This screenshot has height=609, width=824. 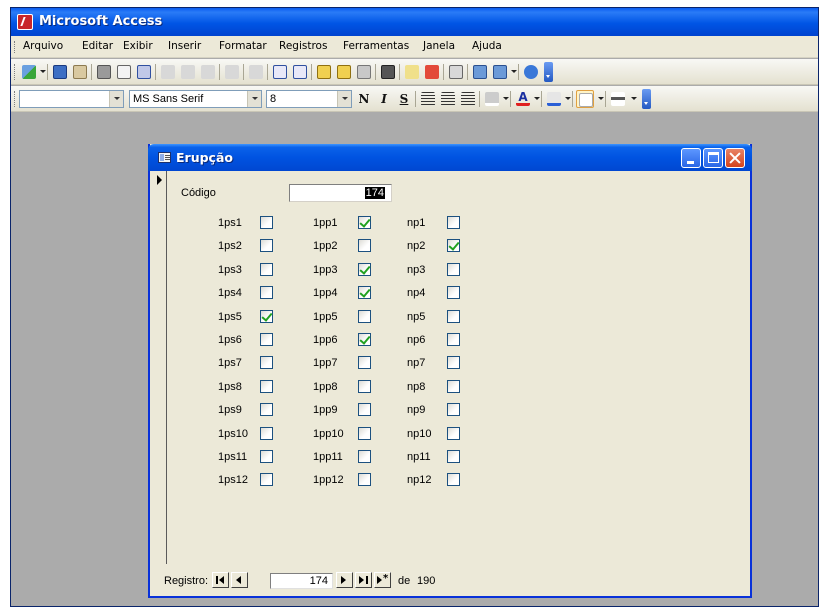 What do you see at coordinates (364, 72) in the screenshot?
I see `apply-filter-button` at bounding box center [364, 72].